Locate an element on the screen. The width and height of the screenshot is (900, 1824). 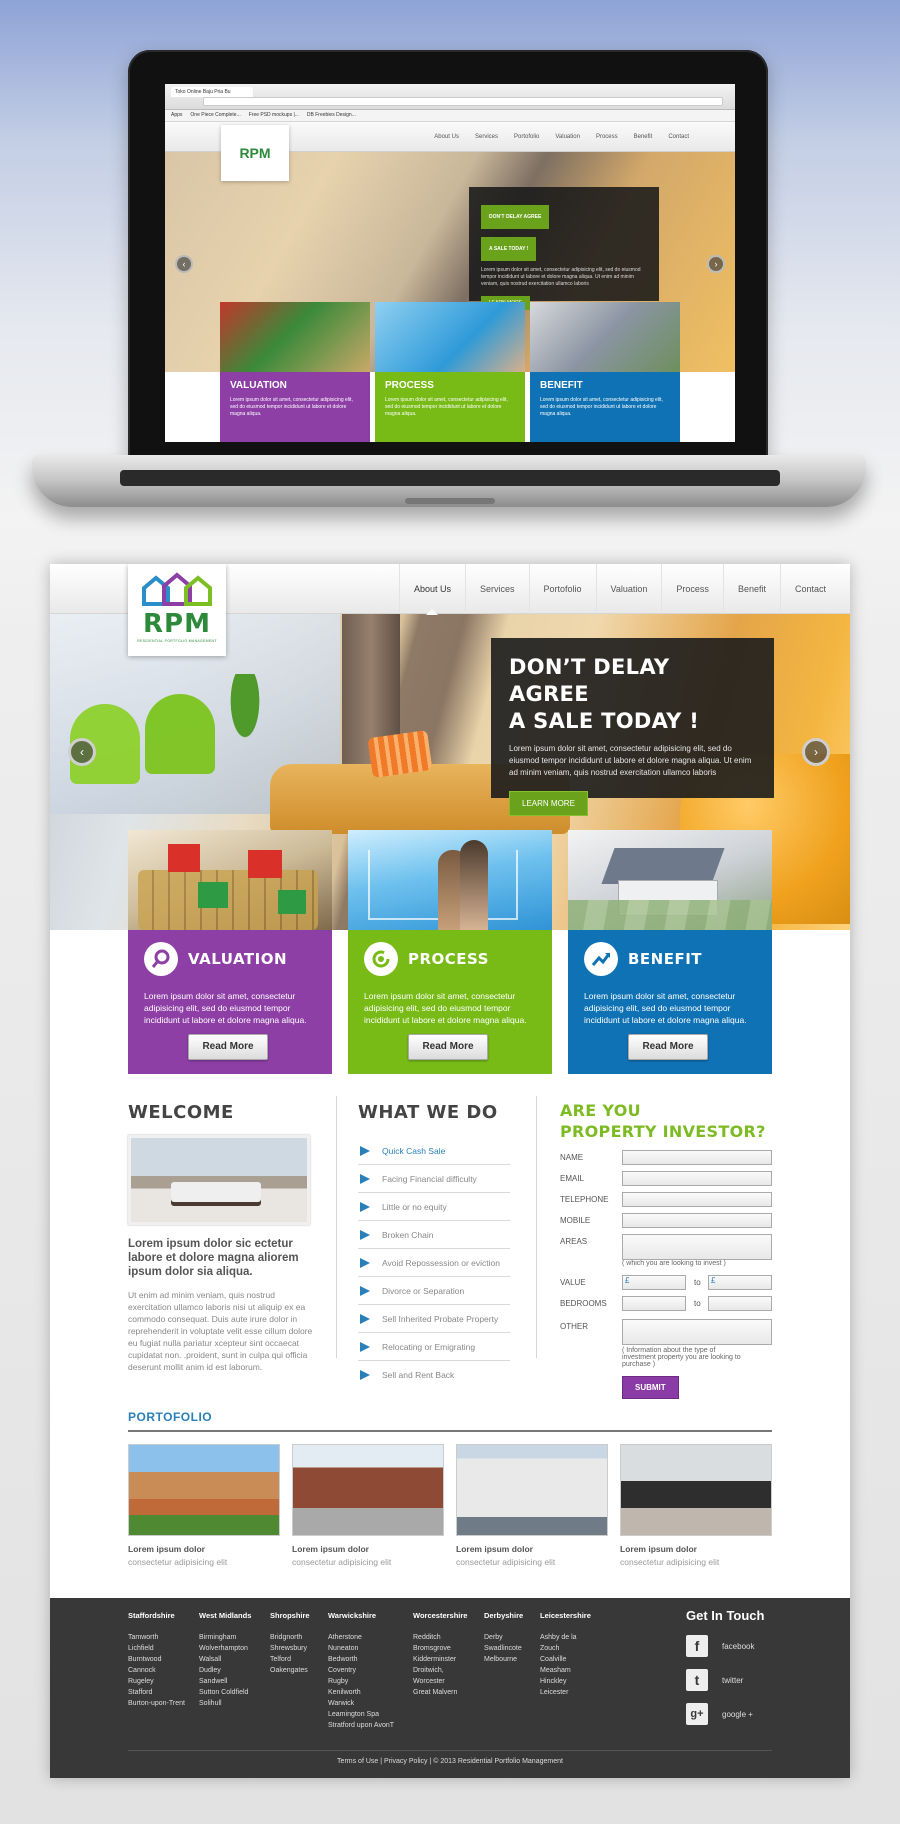
footer-link: Leicester is located at coordinates (575, 1692).